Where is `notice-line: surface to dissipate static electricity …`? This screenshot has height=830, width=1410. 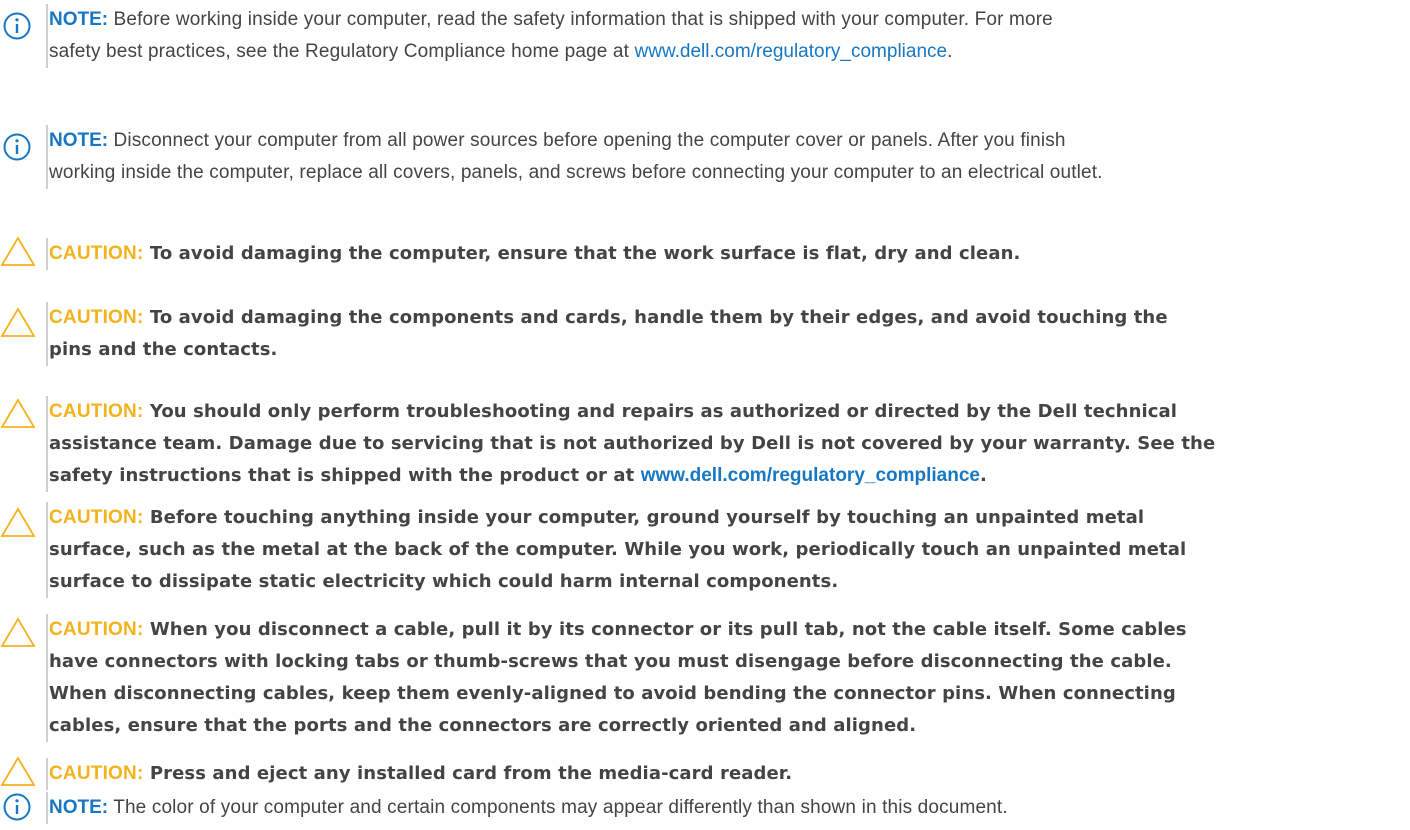 notice-line: surface to dissipate static electricity … is located at coordinates (444, 581).